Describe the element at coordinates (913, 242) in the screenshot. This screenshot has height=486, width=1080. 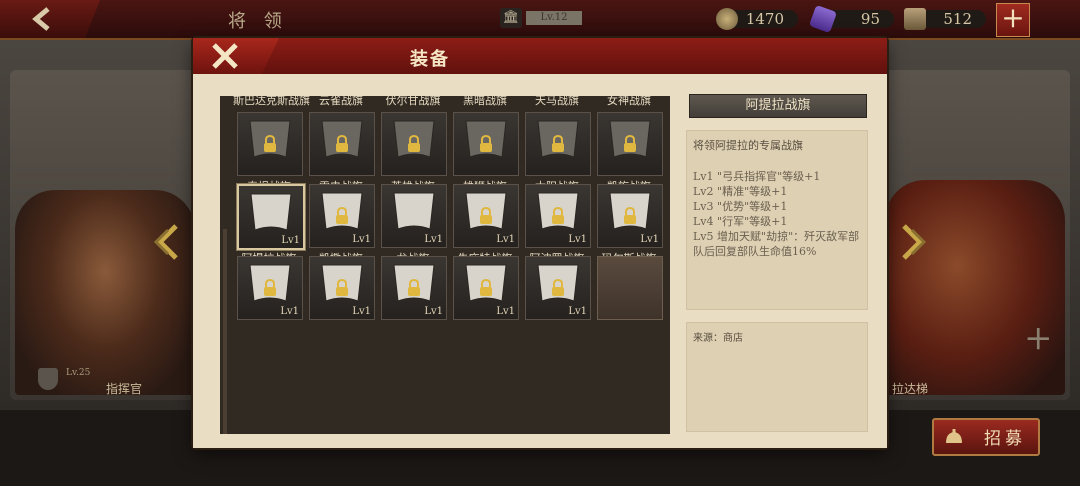
I see `next-hero-arrow-icon` at that location.